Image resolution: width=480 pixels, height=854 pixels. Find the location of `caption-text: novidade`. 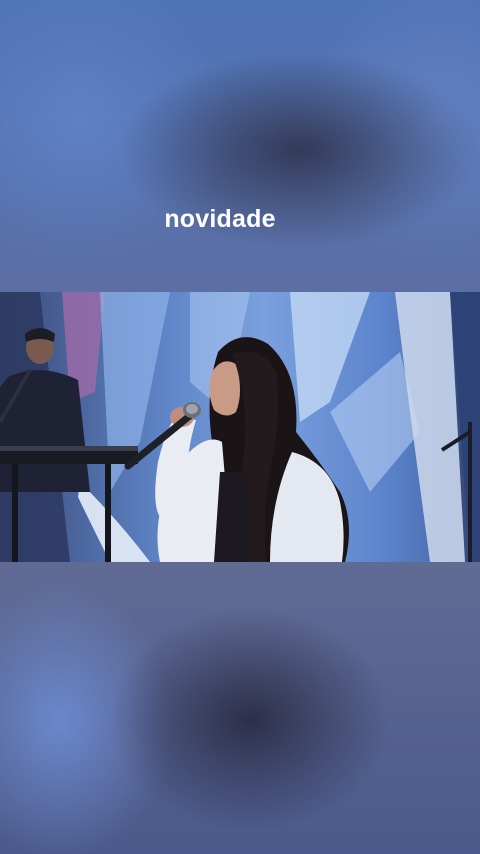

caption-text: novidade is located at coordinates (220, 219).